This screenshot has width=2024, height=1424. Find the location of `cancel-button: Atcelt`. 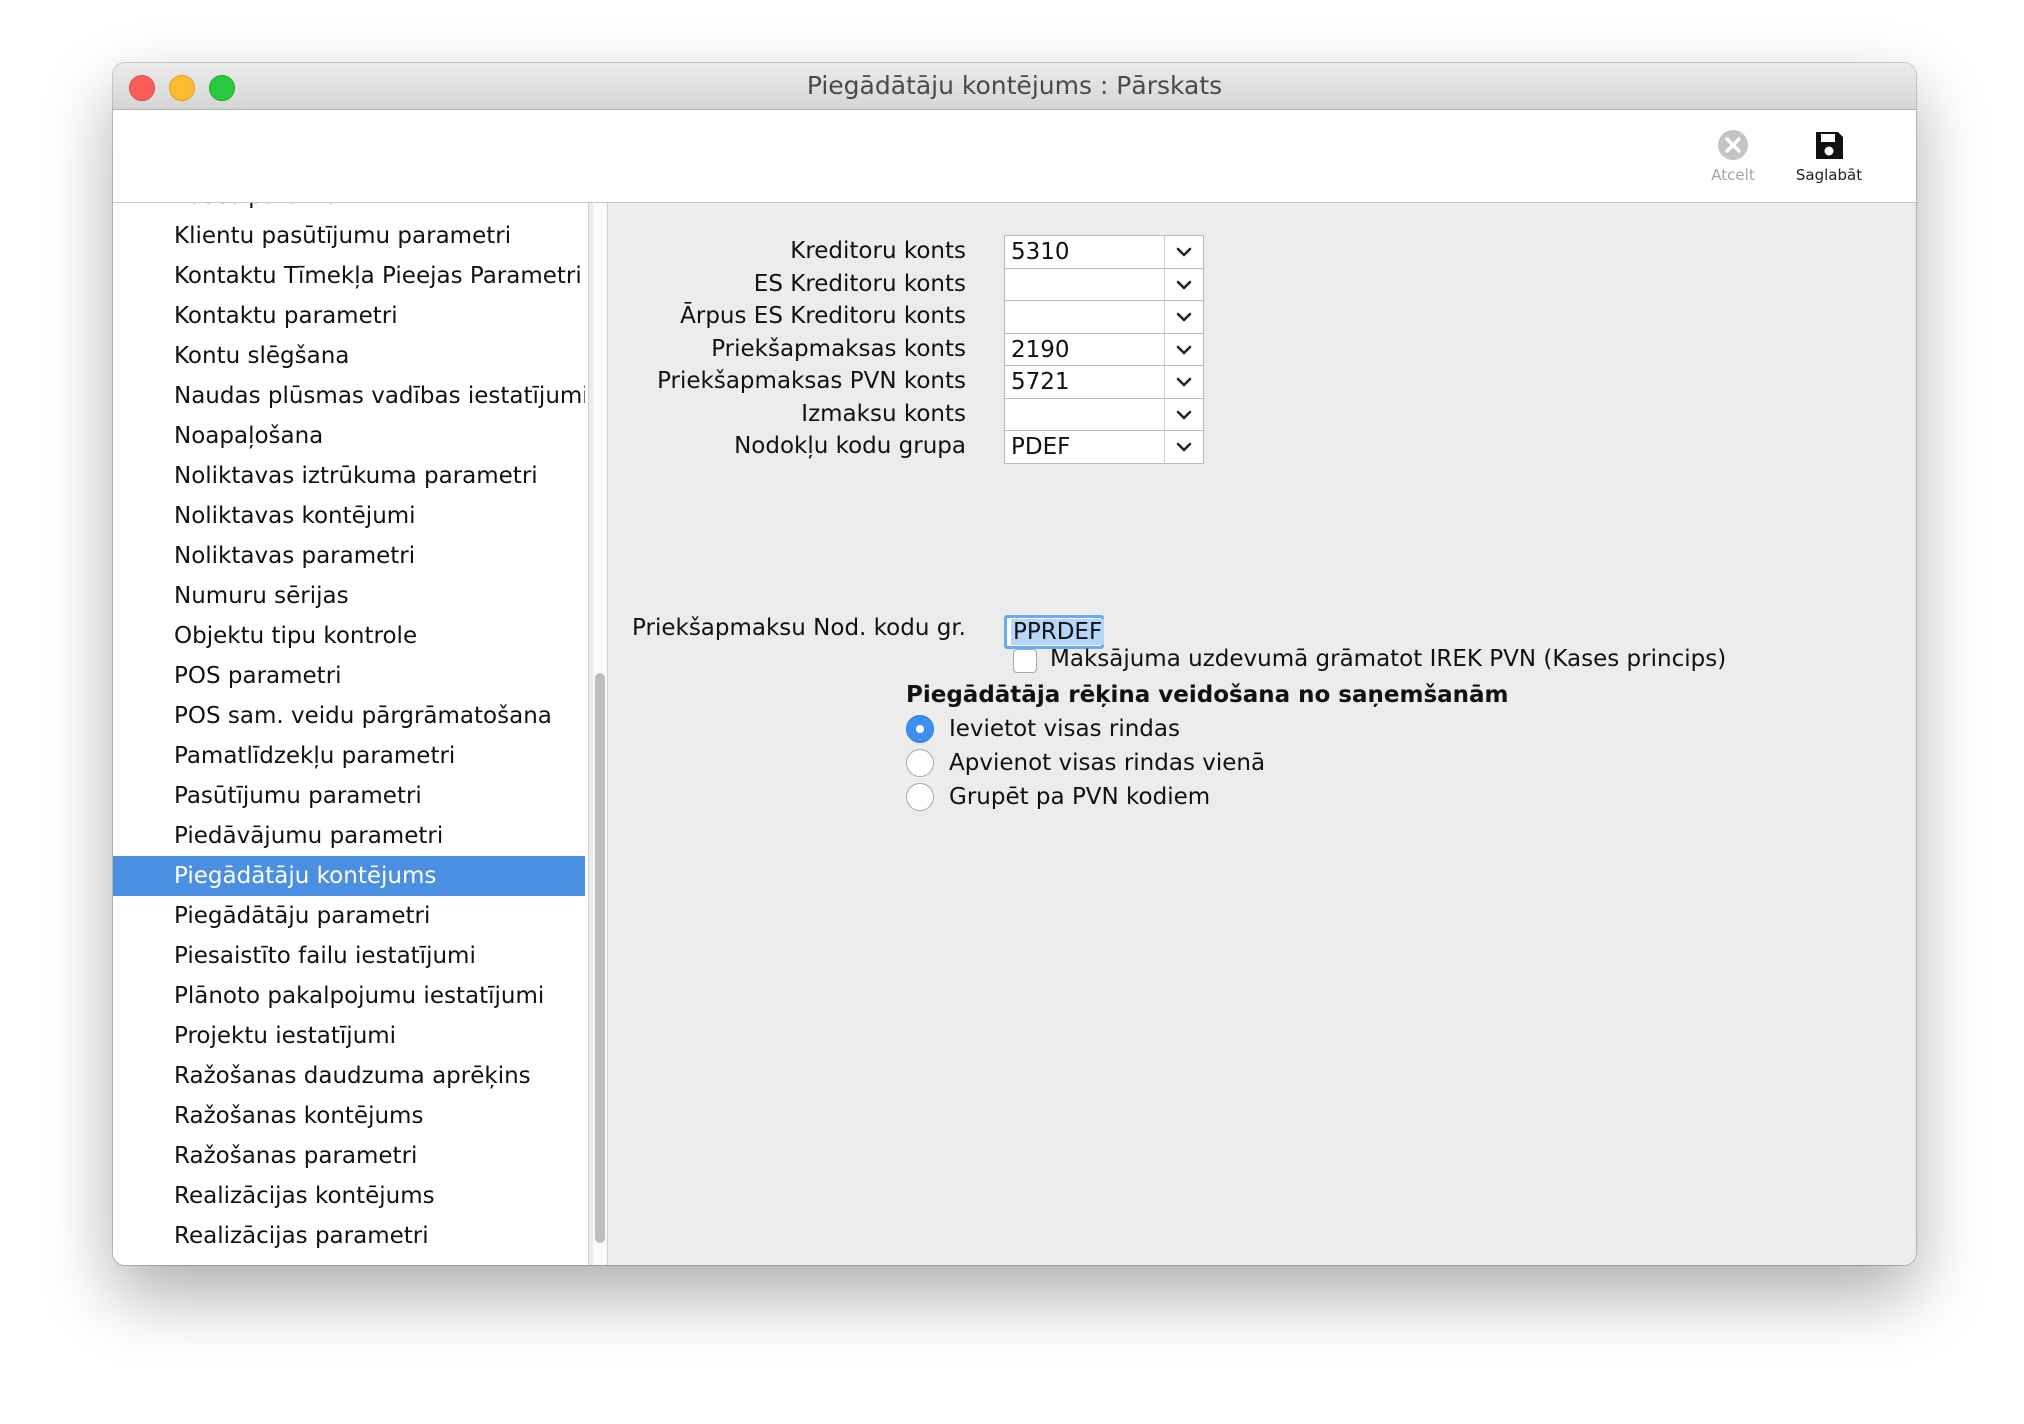

cancel-button: Atcelt is located at coordinates (1733, 156).